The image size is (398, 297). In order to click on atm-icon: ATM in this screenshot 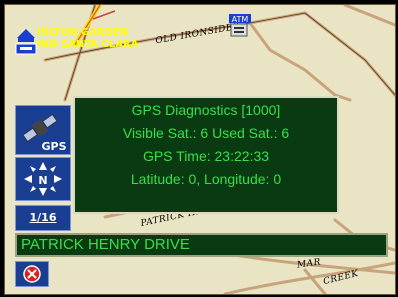, I will do `click(240, 26)`.